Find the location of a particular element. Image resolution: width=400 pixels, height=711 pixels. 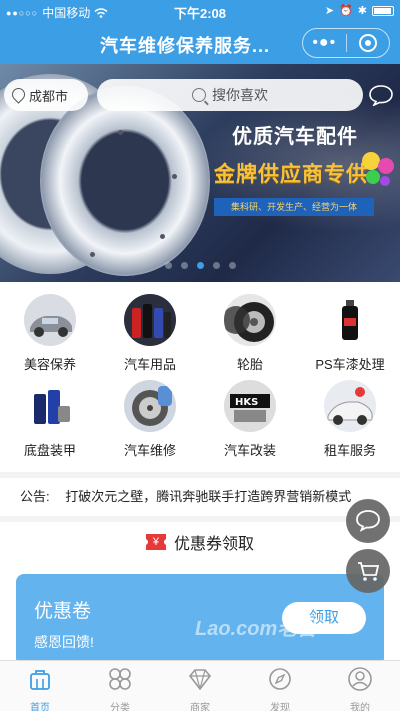

svg-text: HKS is located at coordinates (246, 402).